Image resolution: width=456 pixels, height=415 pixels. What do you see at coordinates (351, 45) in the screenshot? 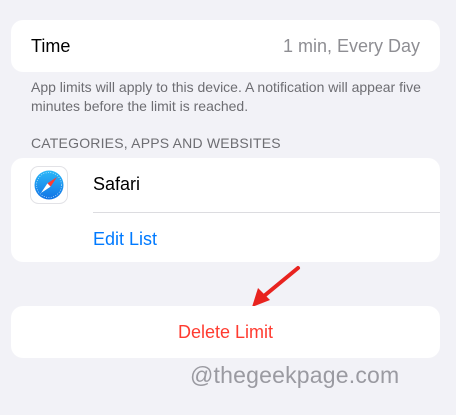
I see `time-value: 1 min, Every Day` at bounding box center [351, 45].